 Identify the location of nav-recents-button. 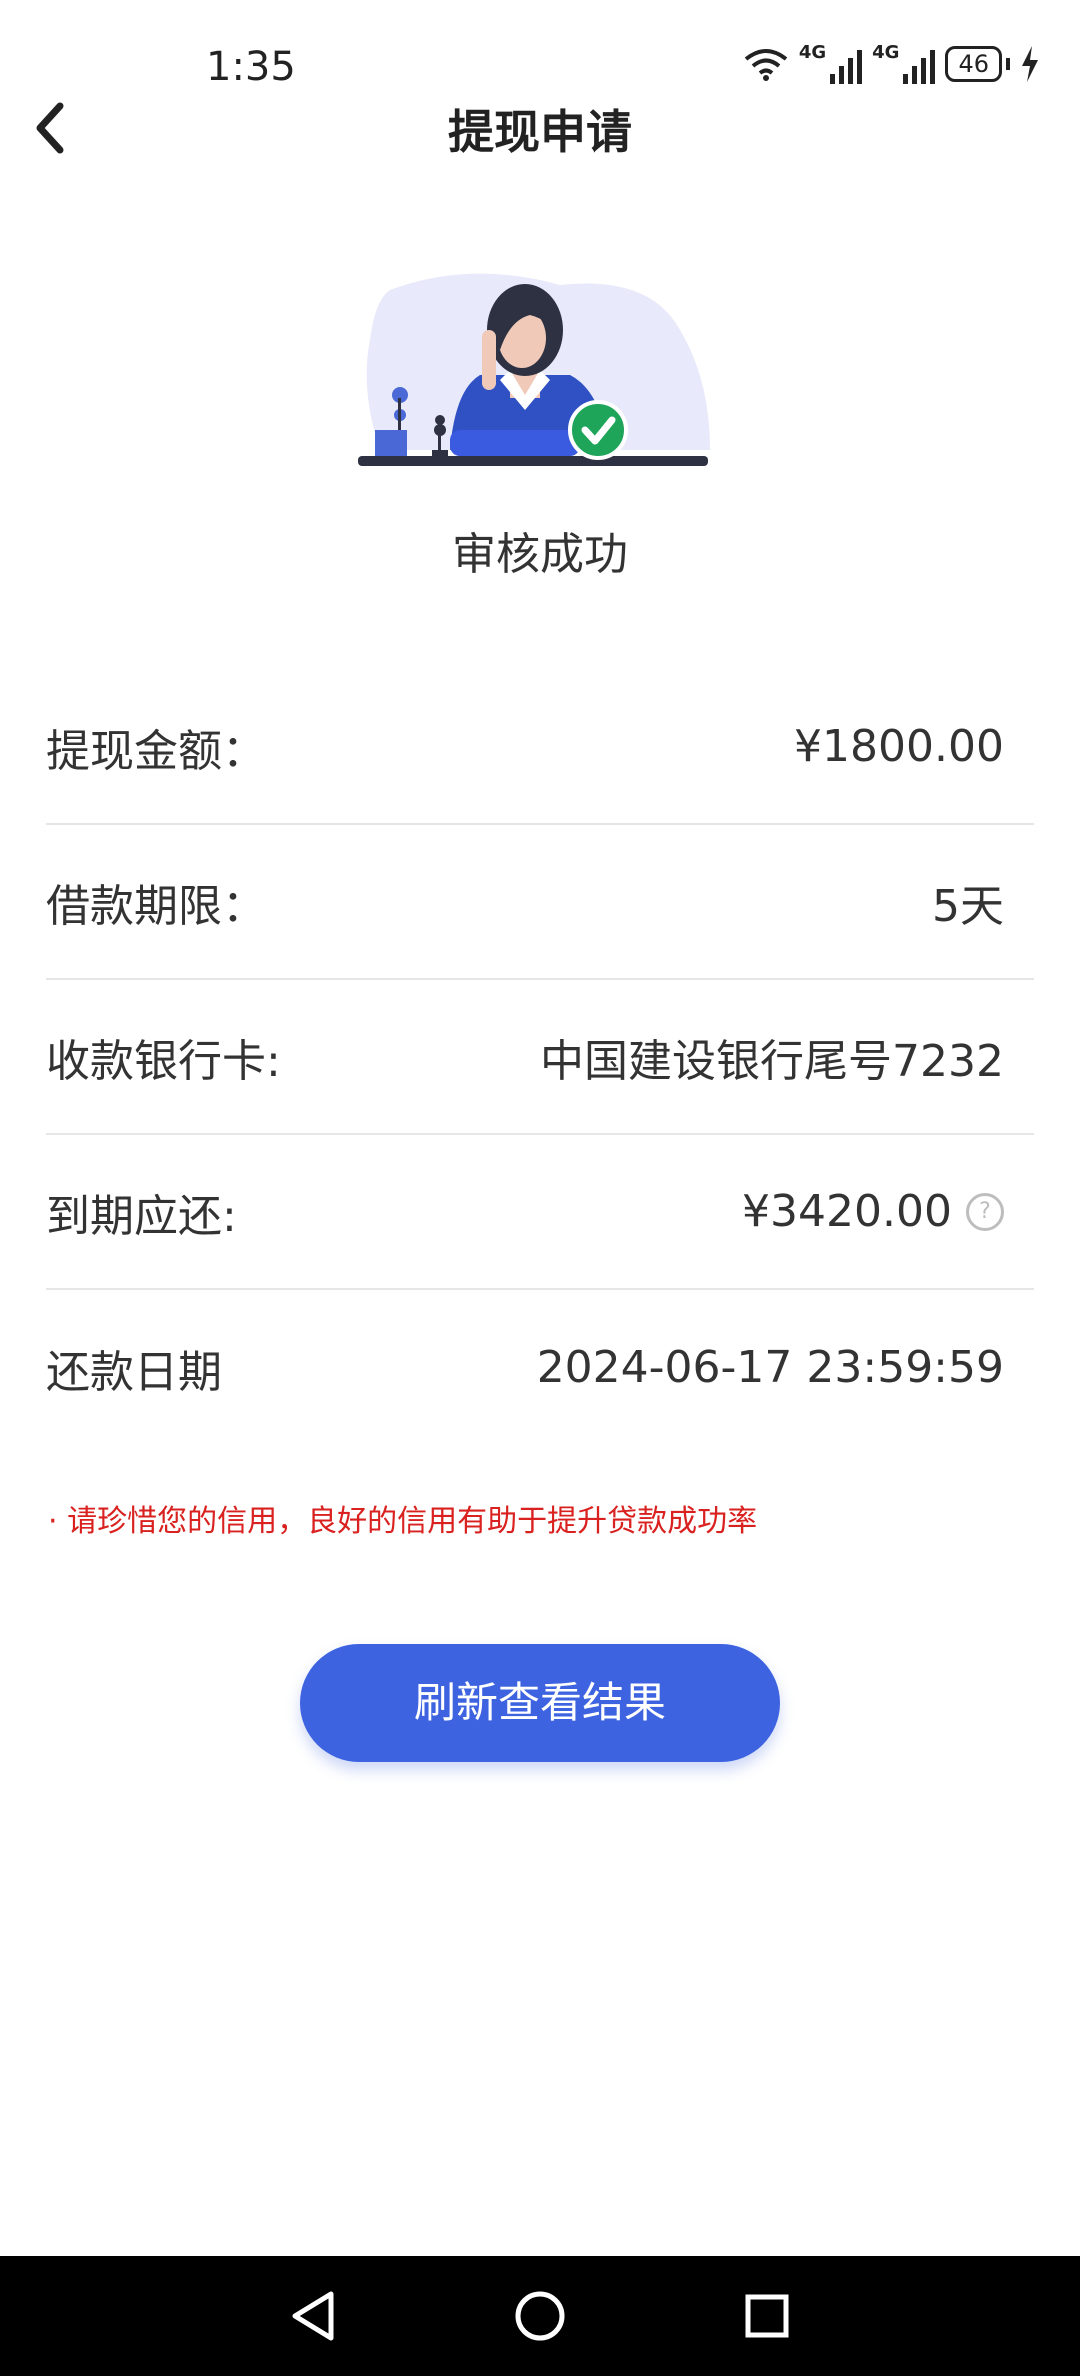
(767, 2316).